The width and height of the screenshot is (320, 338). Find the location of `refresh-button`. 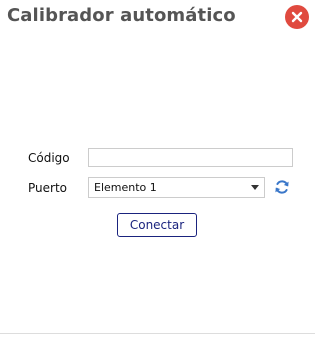

refresh-button is located at coordinates (282, 187).